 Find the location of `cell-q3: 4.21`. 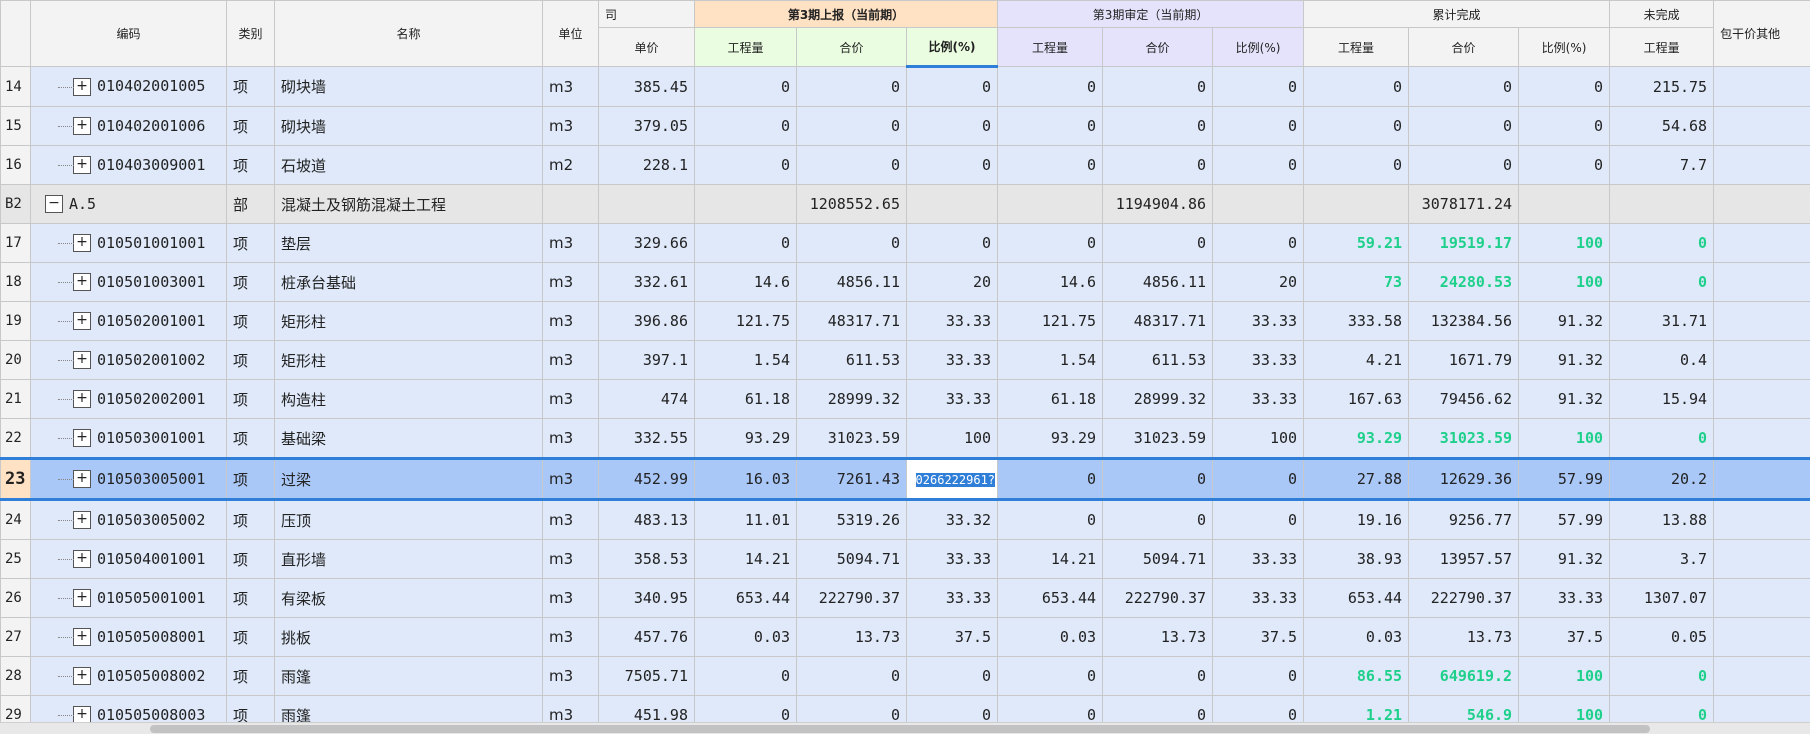

cell-q3: 4.21 is located at coordinates (1356, 360).